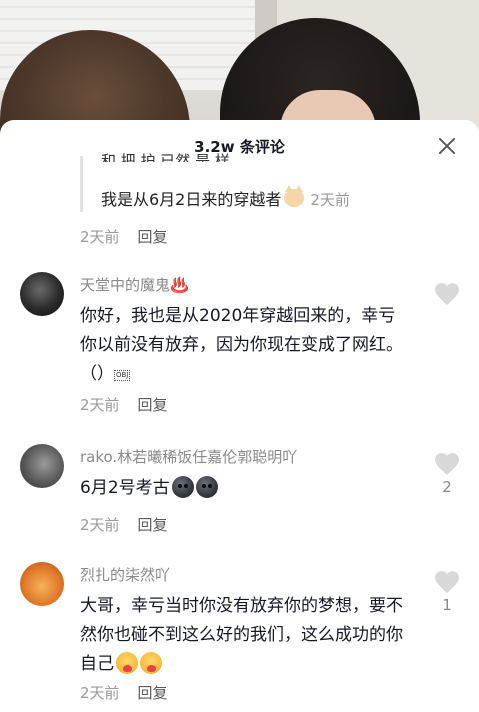 The height and width of the screenshot is (712, 479). I want to click on like-button, so click(447, 295).